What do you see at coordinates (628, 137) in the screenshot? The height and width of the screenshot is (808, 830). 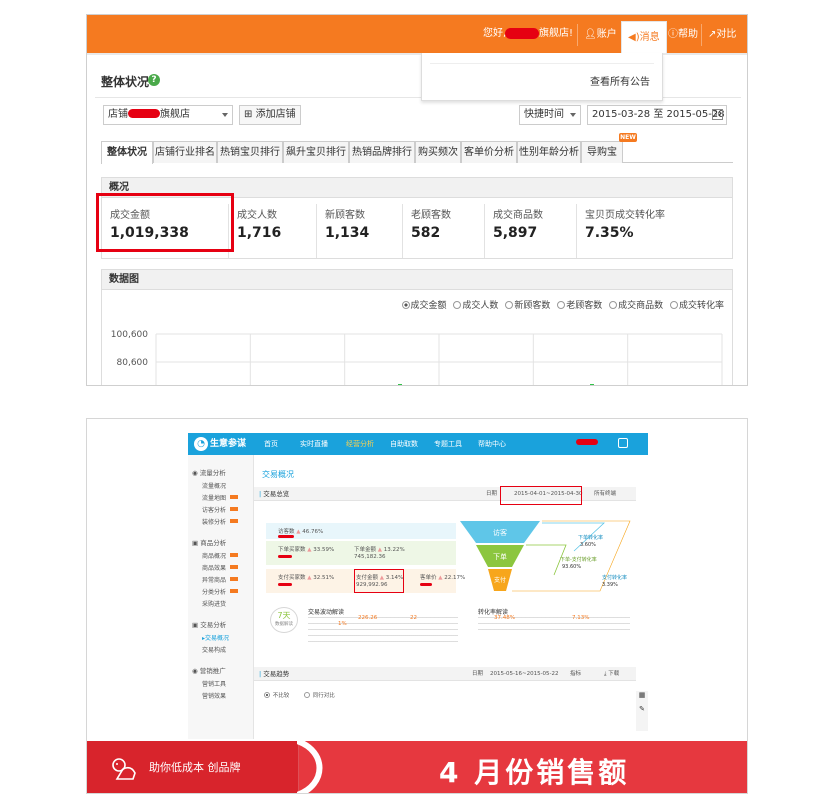 I see `new-badge: NEW` at bounding box center [628, 137].